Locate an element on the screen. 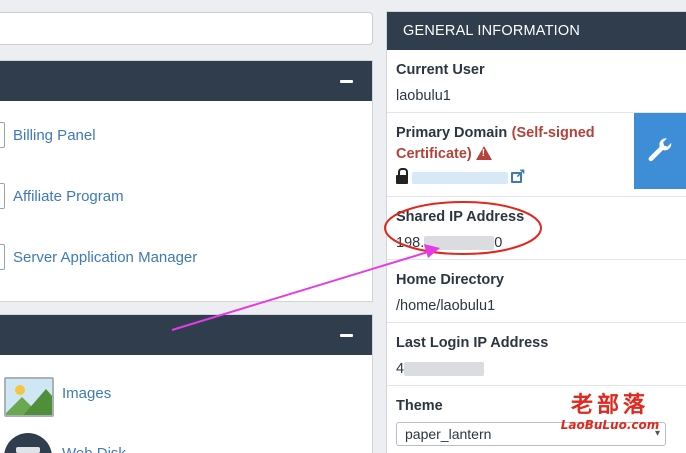 The image size is (686, 453). domain-link-redacted is located at coordinates (460, 177).